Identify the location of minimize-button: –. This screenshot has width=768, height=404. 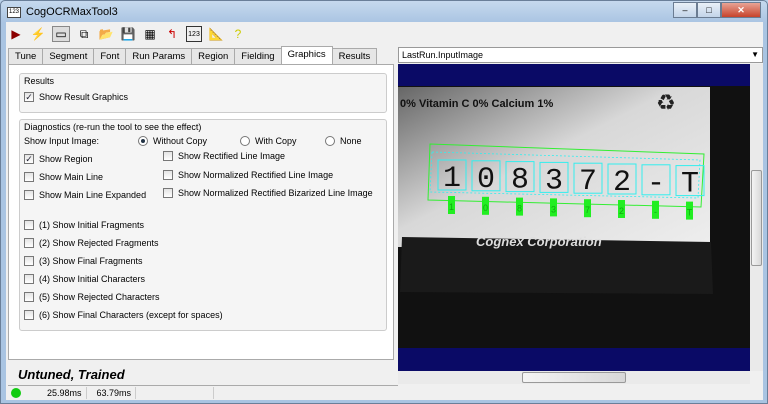
(685, 10).